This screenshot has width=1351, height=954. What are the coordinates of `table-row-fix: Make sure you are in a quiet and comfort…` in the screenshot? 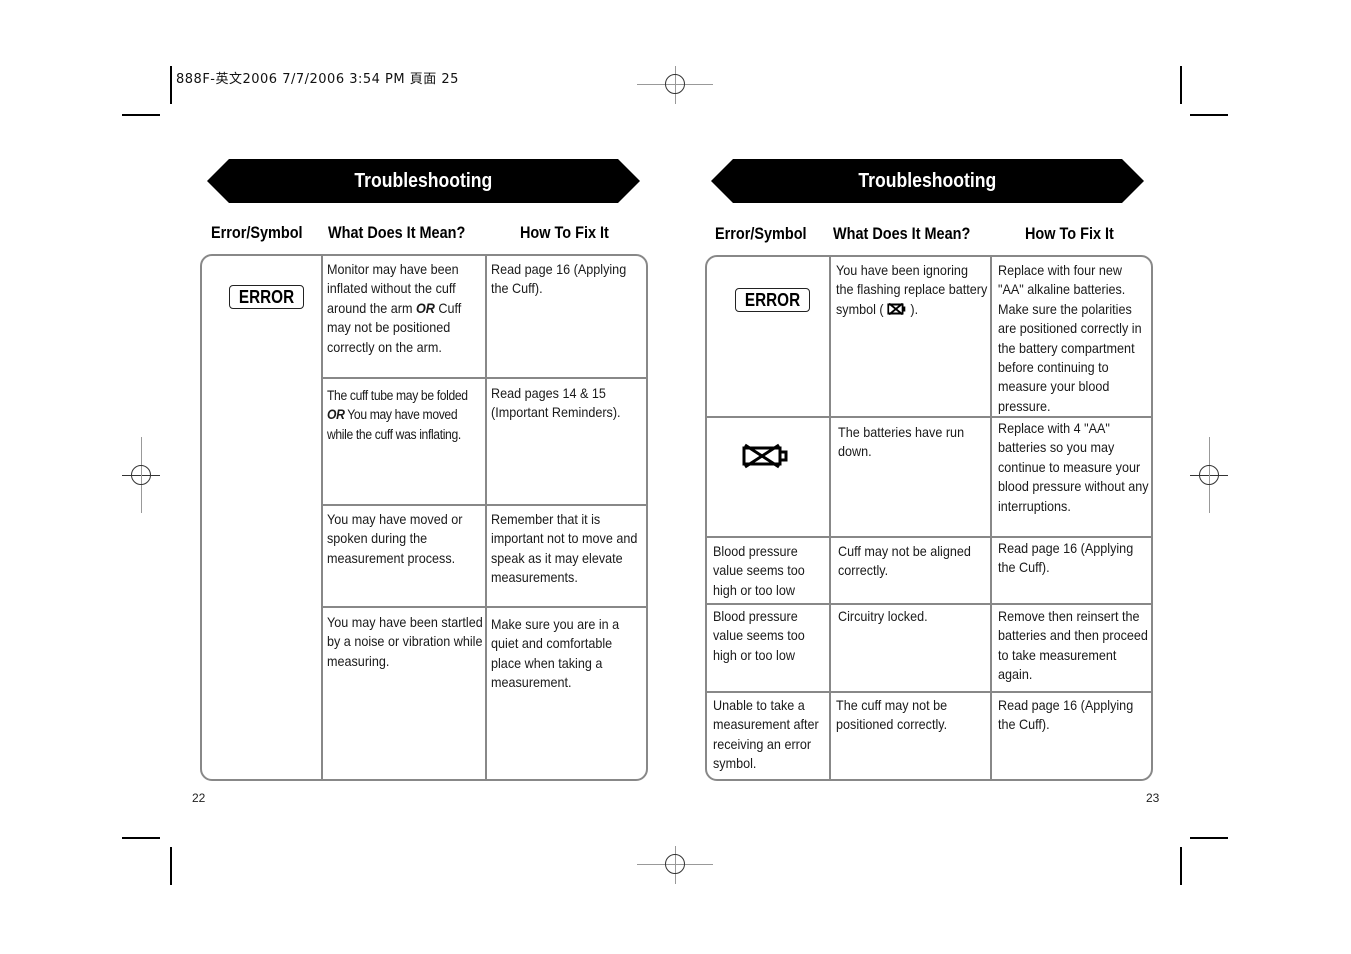 It's located at (555, 653).